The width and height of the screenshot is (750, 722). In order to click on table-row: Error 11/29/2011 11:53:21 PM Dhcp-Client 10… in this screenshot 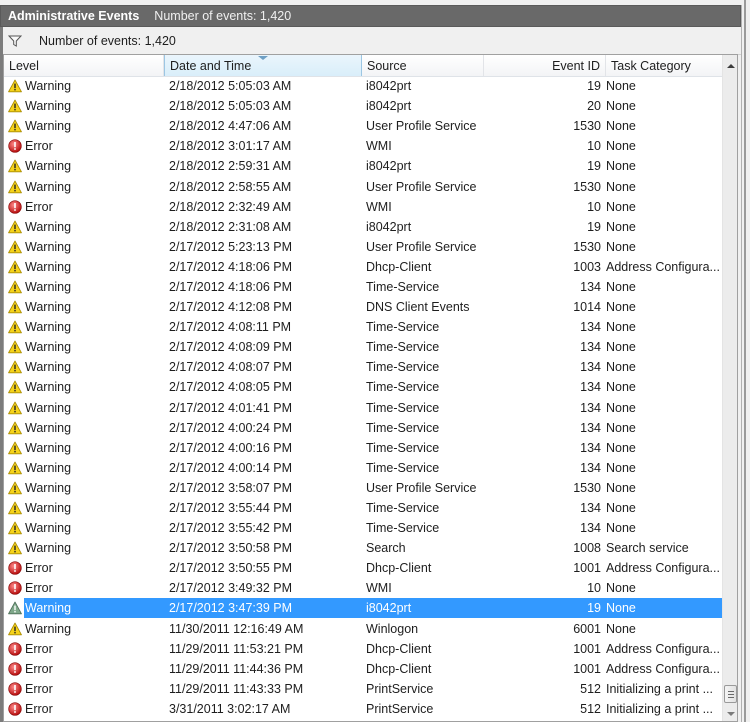, I will do `click(363, 649)`.